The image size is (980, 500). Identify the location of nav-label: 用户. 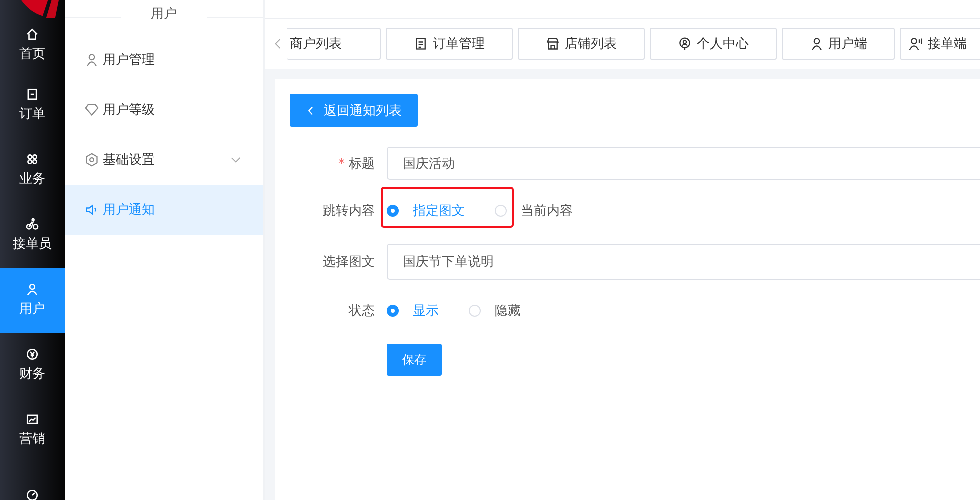
(33, 309).